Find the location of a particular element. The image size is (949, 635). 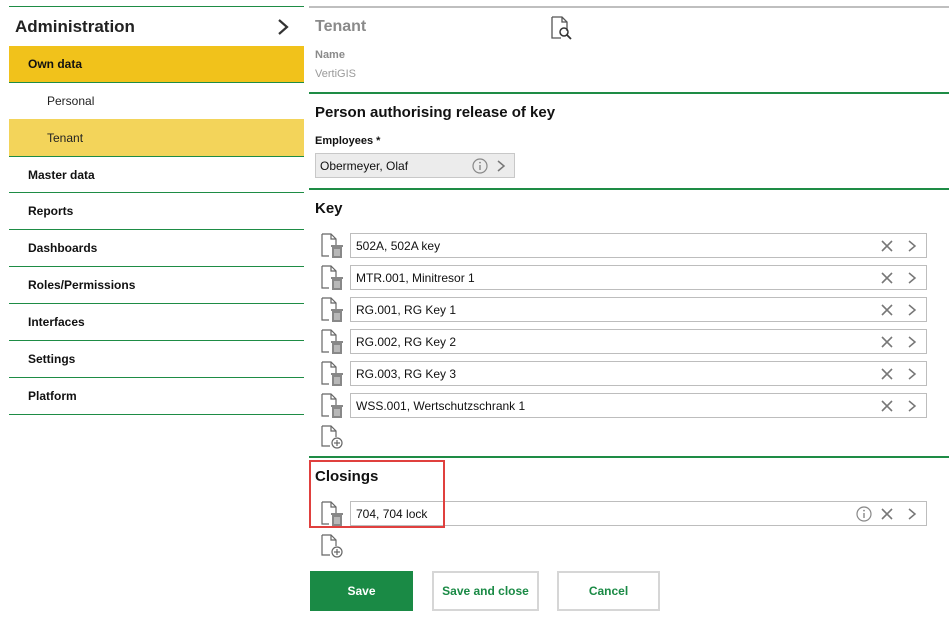

key-field: RG.002, RG Key 2 is located at coordinates (638, 341).